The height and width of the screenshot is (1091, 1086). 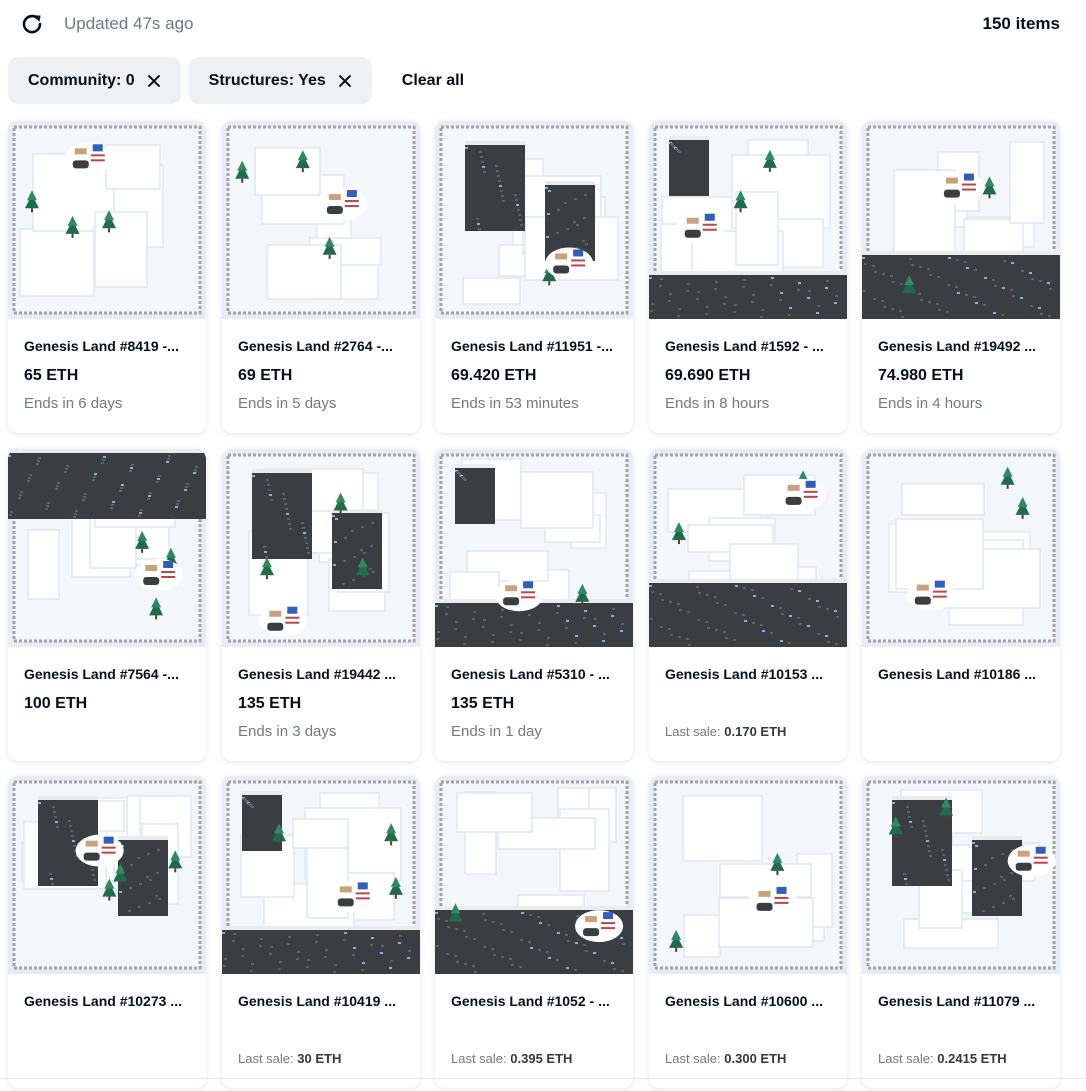 I want to click on card-info: Genesis Land #10419 ... Last sale: 30 ETH, so click(x=321, y=1031).